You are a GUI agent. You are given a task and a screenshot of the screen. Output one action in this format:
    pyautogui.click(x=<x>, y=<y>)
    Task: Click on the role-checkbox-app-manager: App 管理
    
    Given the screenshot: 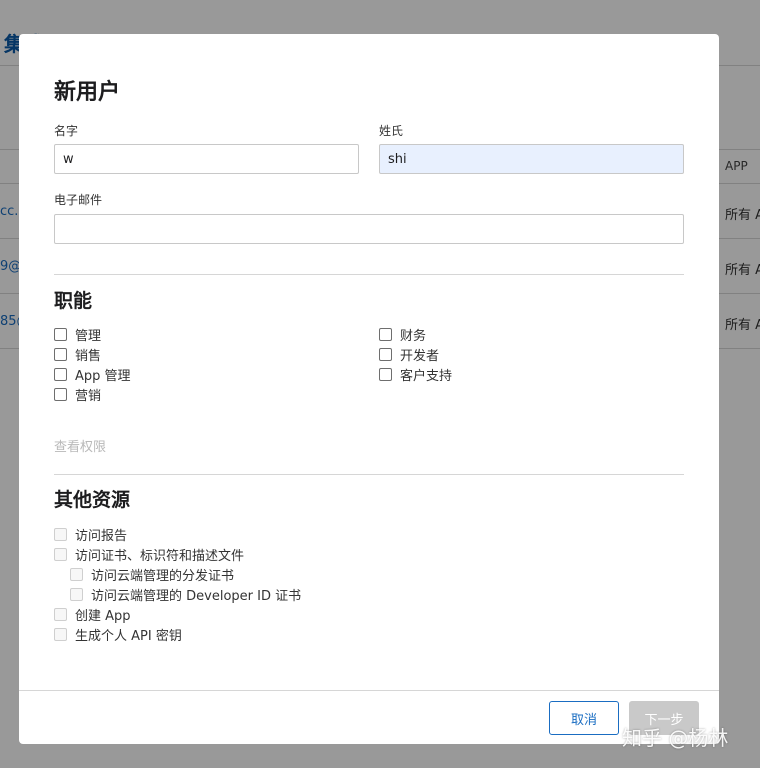 What is the action you would take?
    pyautogui.click(x=92, y=374)
    